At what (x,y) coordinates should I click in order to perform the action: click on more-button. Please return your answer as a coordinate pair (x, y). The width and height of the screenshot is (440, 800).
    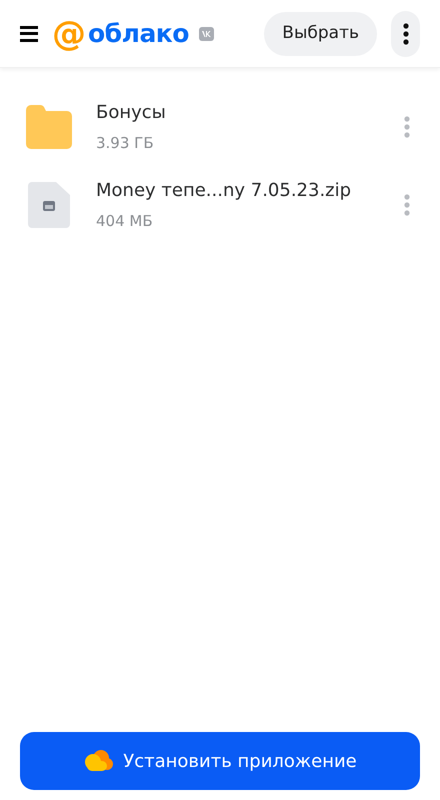
    Looking at the image, I should click on (405, 33).